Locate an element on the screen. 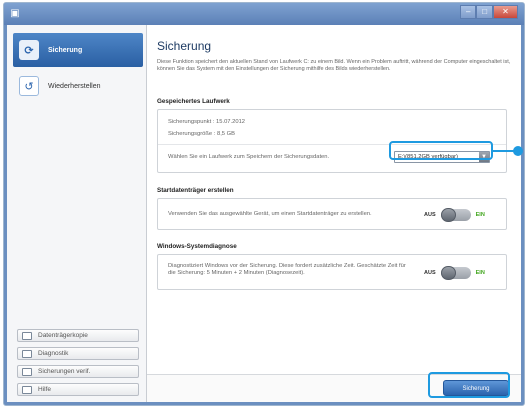  verify-label: Sicherungen verif. is located at coordinates (64, 371).